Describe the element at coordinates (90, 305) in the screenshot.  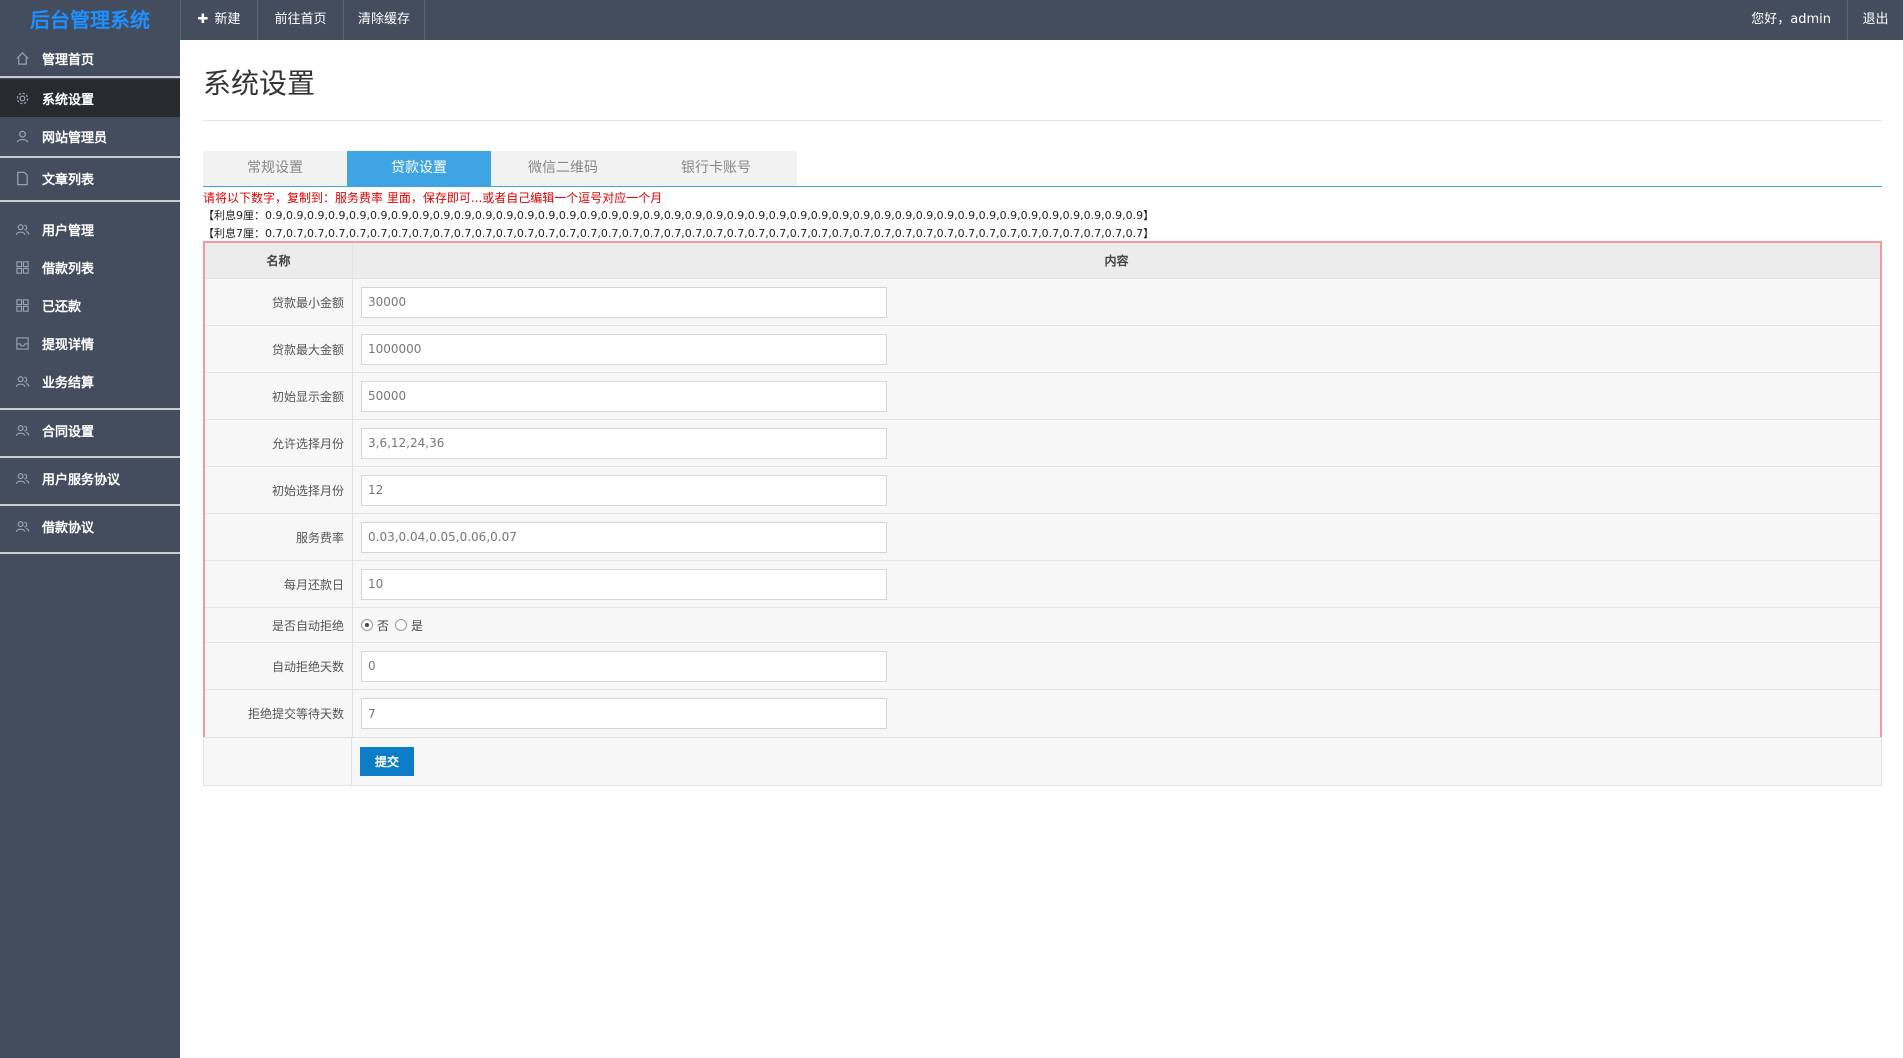
I see `sidebar-item-repaid: 已还款` at that location.